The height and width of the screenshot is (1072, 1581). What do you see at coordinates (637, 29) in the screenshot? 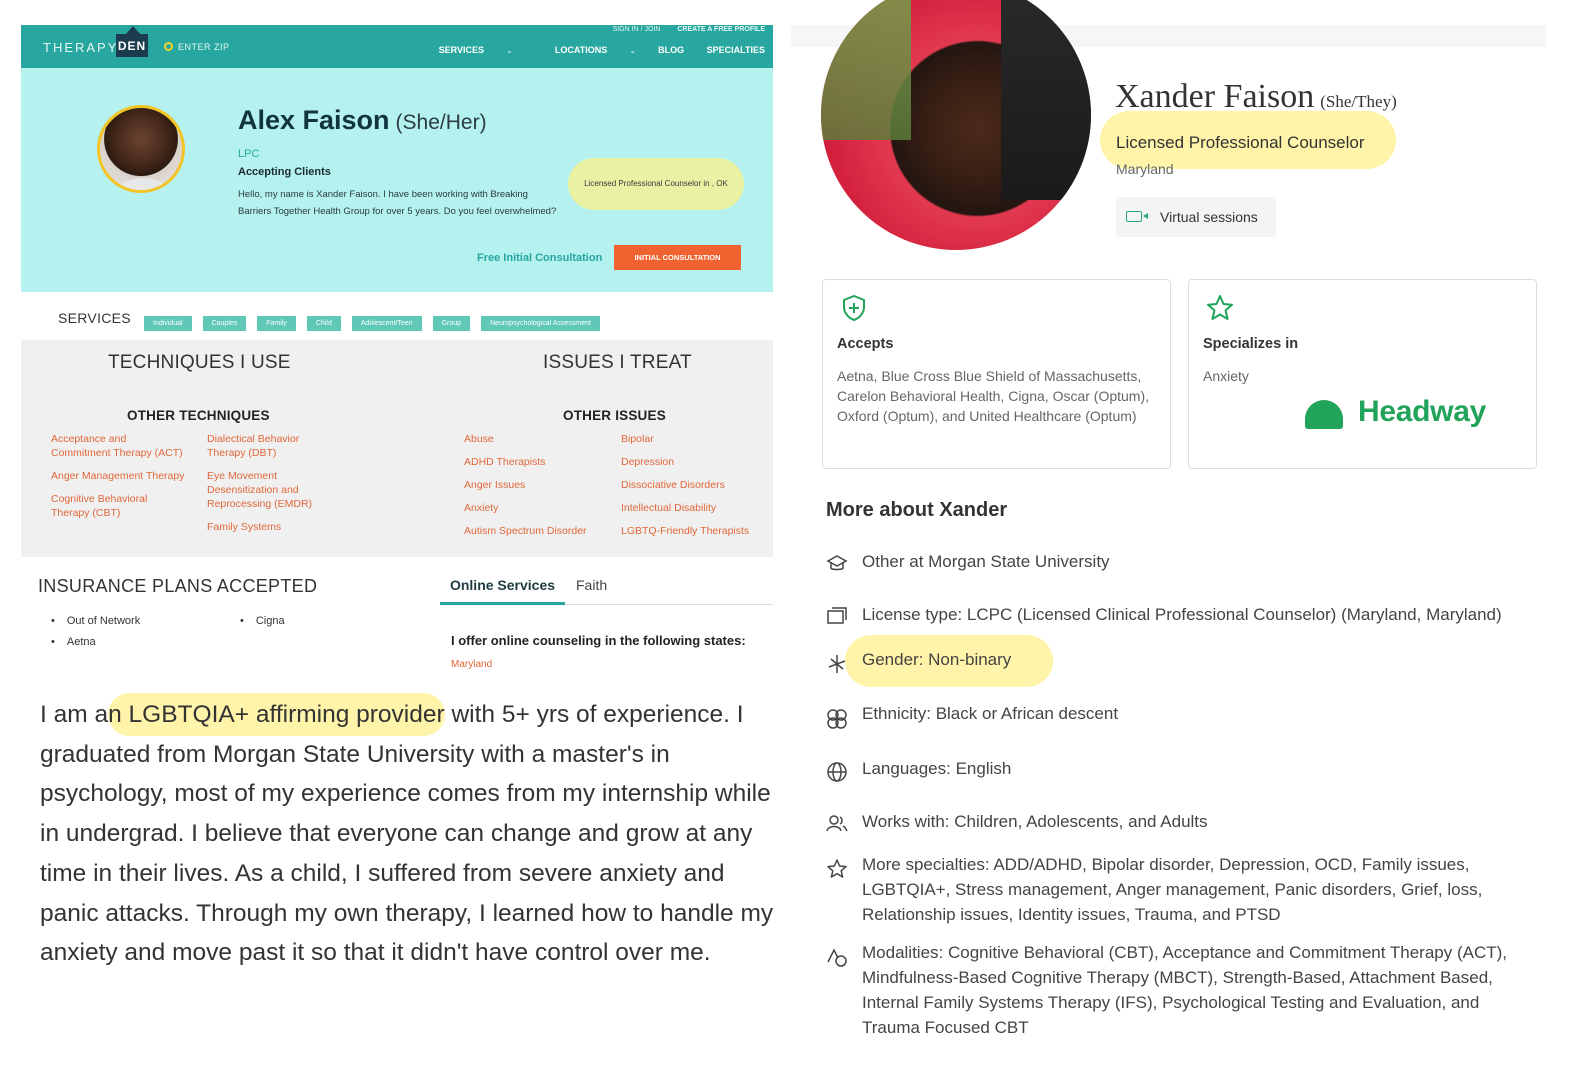
I see `sign-in-link: SIGN IN / JOIN` at bounding box center [637, 29].